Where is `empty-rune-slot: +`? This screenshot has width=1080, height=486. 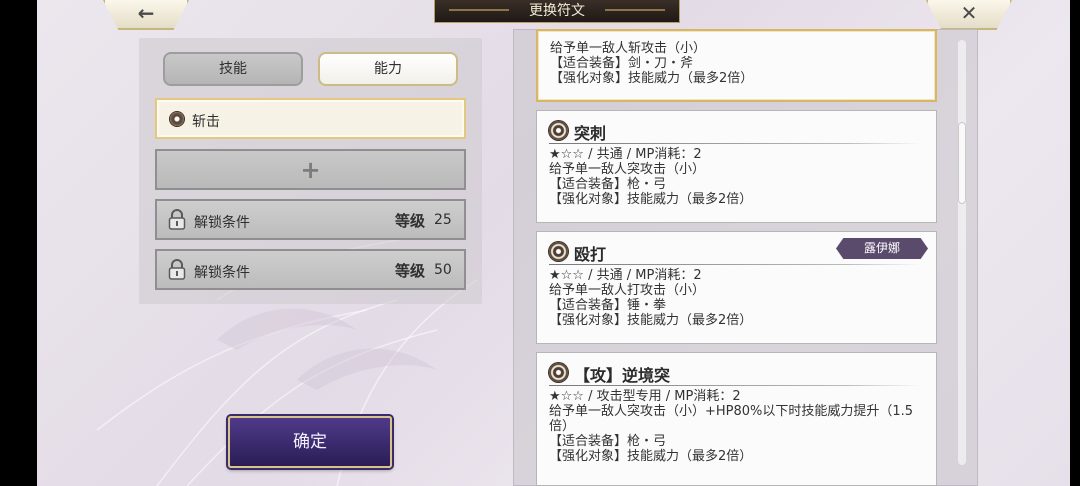
empty-rune-slot: + is located at coordinates (310, 169).